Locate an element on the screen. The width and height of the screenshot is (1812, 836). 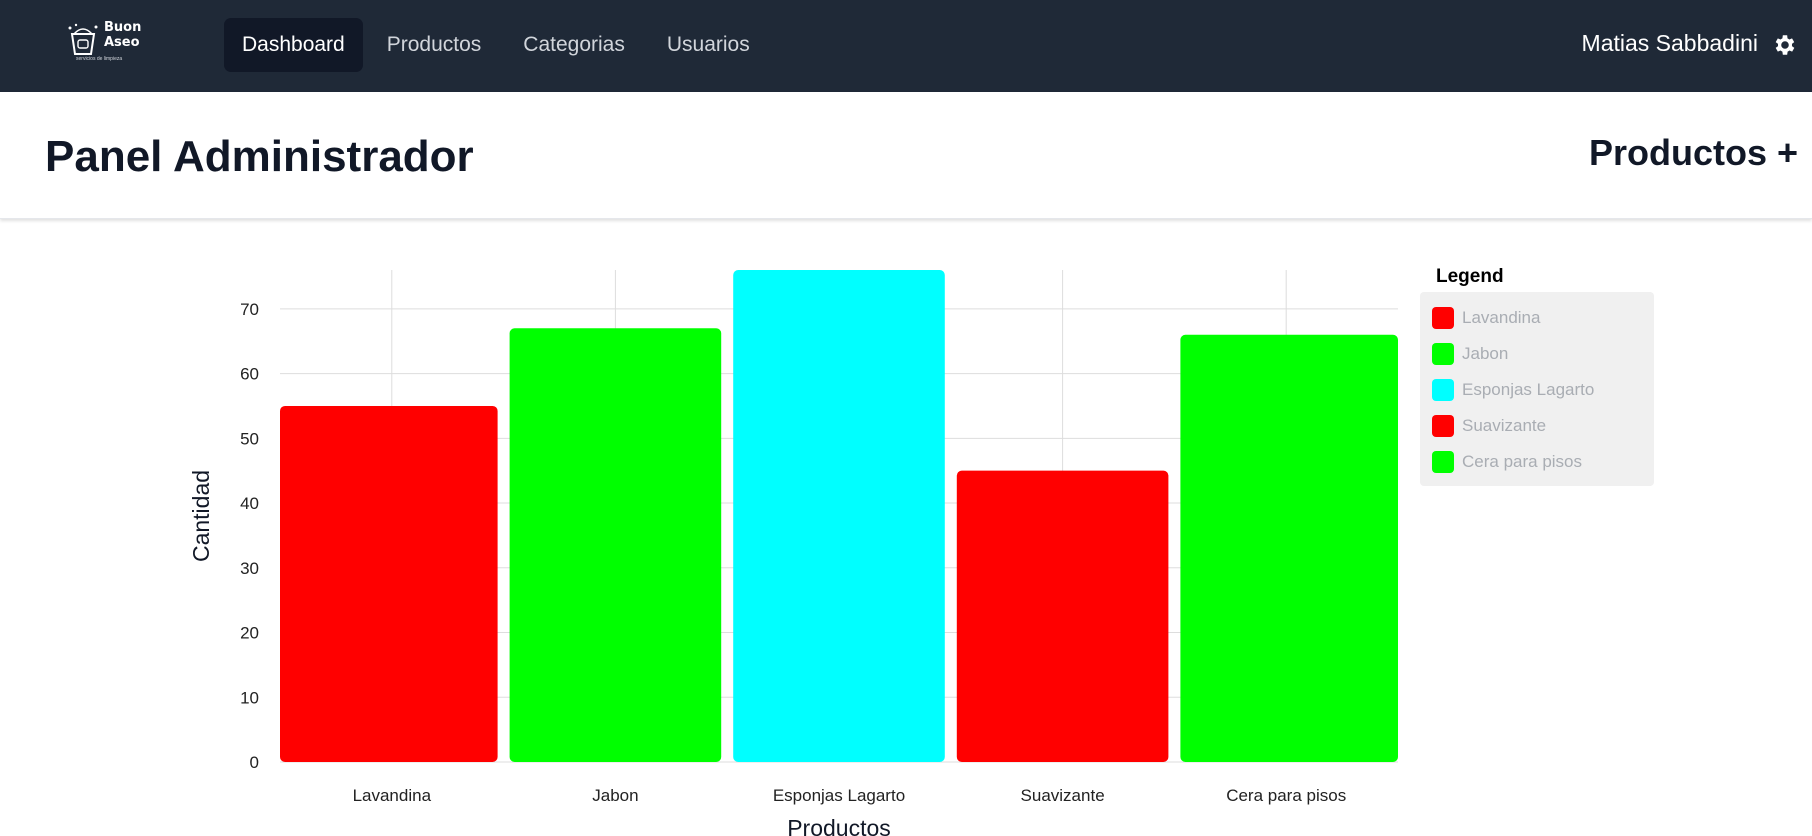
legend-label: Lavandina is located at coordinates (1501, 317).